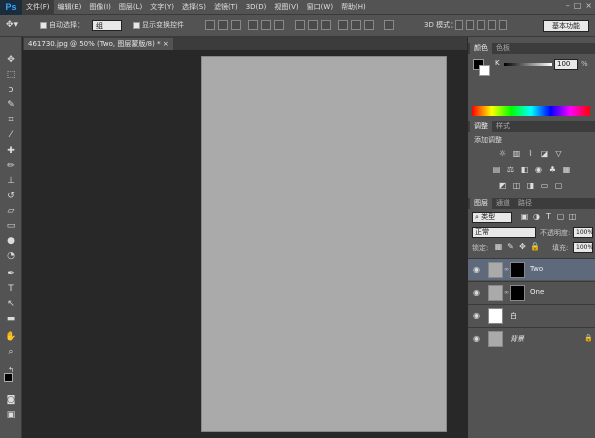 This screenshot has height=438, width=595. What do you see at coordinates (481, 126) in the screenshot?
I see `tab-adjustments: 调整` at bounding box center [481, 126].